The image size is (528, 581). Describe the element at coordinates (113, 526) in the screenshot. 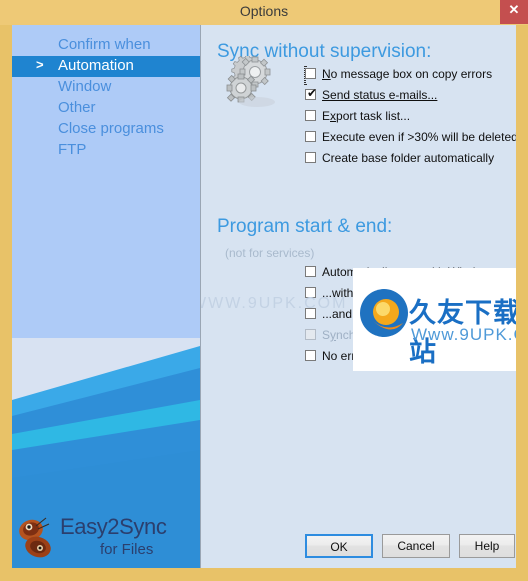

I see `brand-name: Easy2Sync` at that location.